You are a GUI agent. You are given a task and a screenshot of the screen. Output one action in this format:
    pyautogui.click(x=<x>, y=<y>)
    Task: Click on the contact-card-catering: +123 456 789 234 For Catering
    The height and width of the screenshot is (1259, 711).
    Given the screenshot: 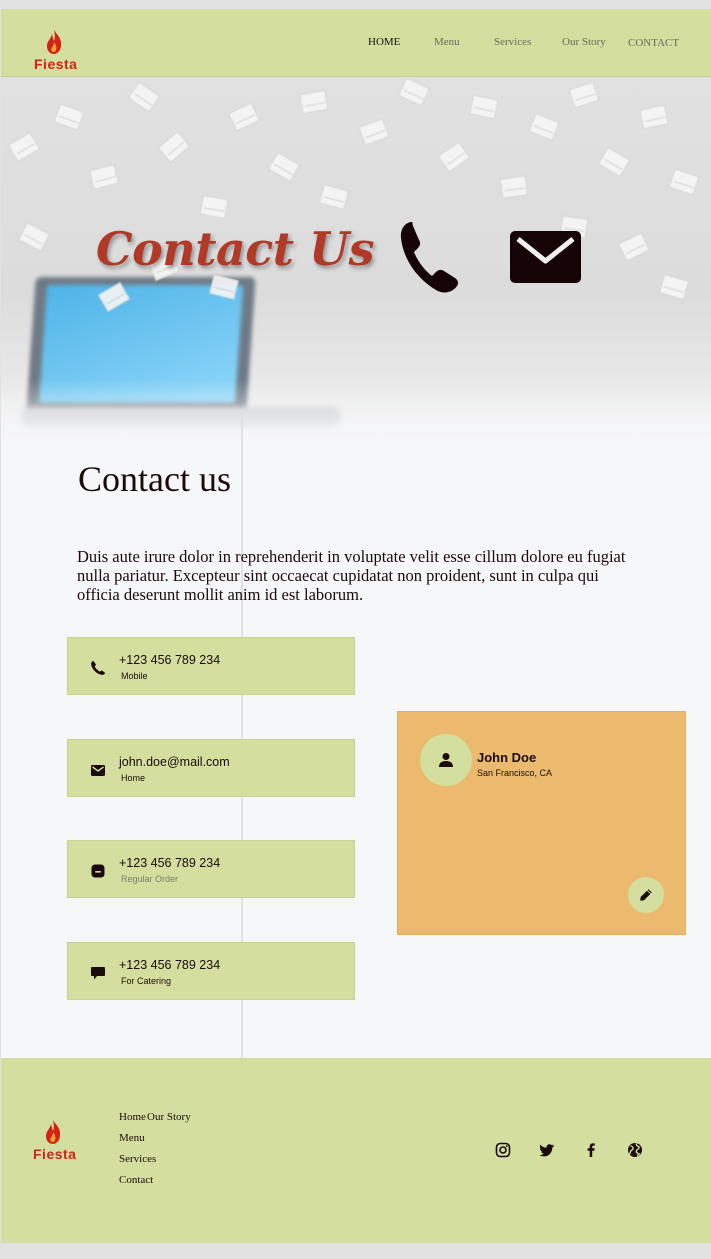 What is the action you would take?
    pyautogui.click(x=211, y=971)
    